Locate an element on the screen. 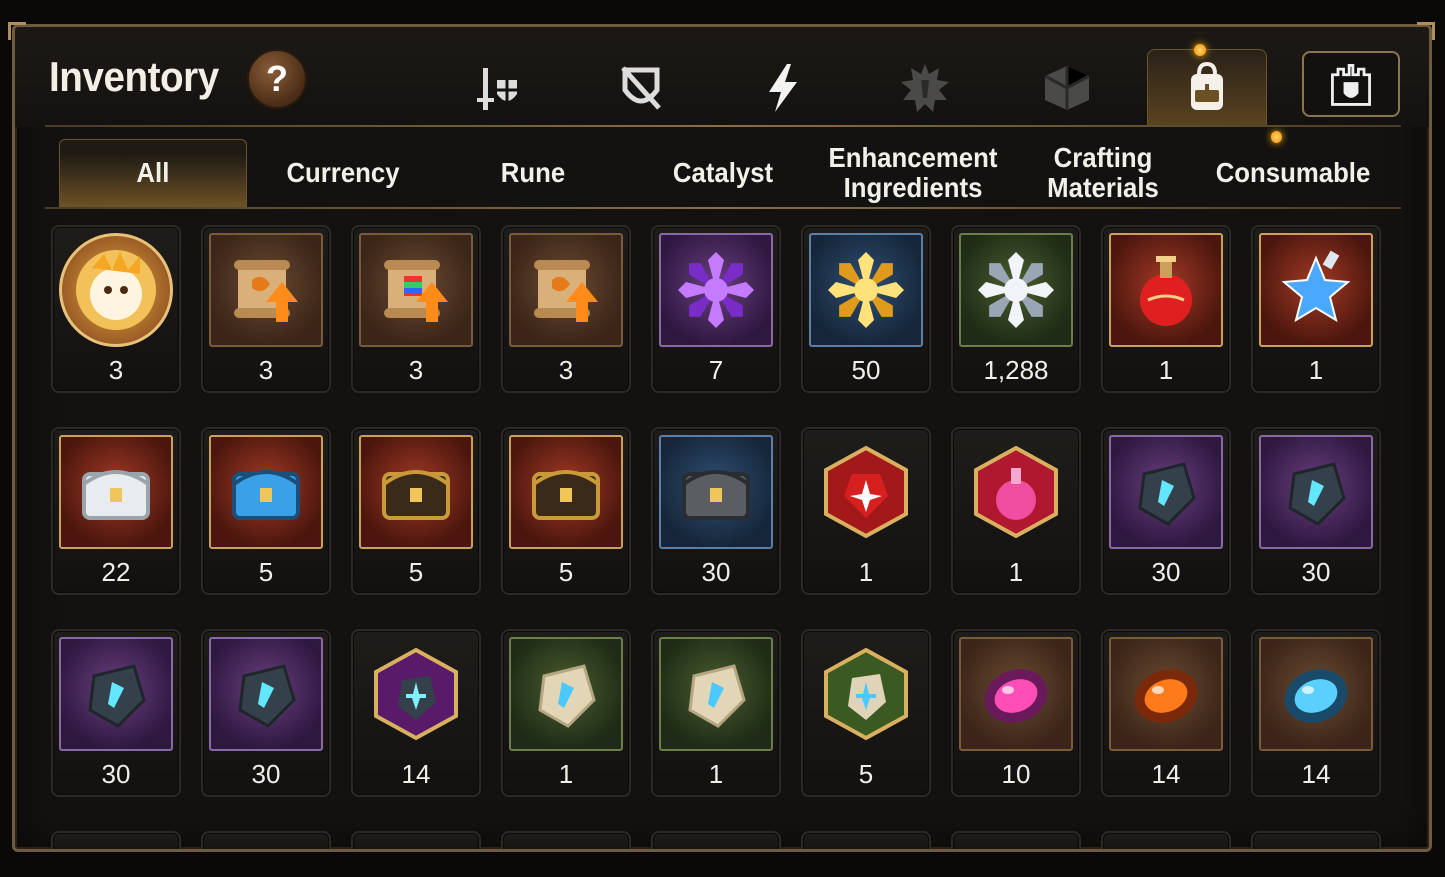  tab-all: All is located at coordinates (153, 173).